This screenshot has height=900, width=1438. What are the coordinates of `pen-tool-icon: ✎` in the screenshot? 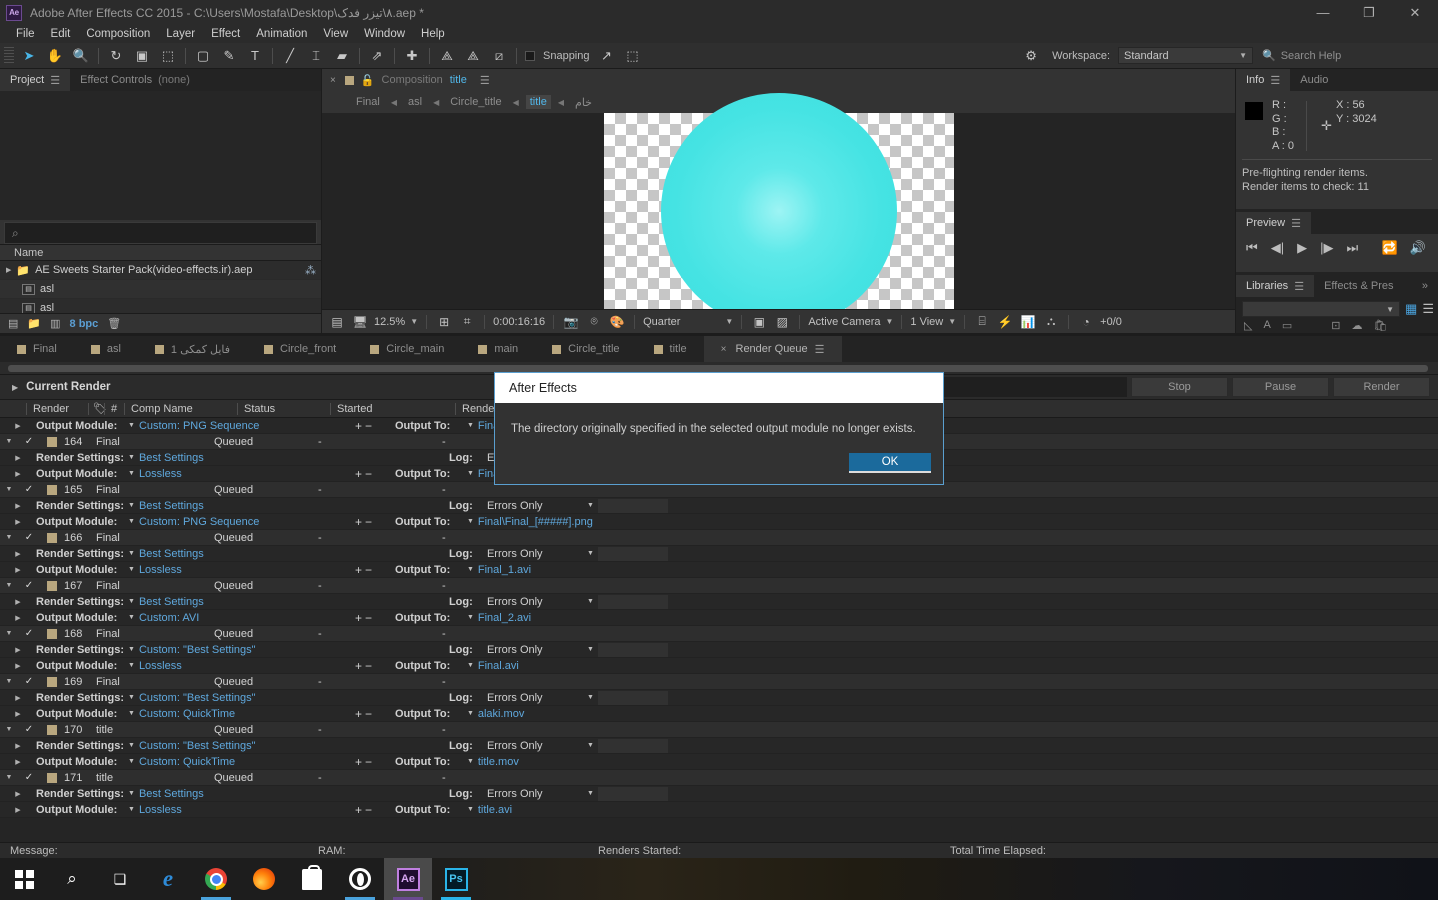 It's located at (229, 56).